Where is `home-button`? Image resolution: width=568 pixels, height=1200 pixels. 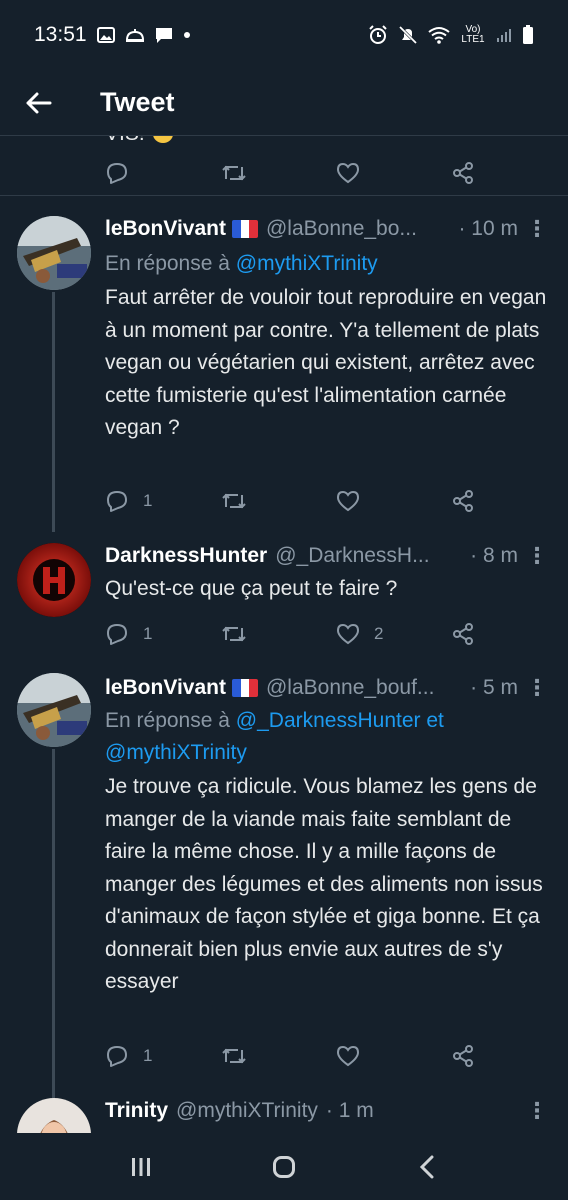 home-button is located at coordinates (284, 1167).